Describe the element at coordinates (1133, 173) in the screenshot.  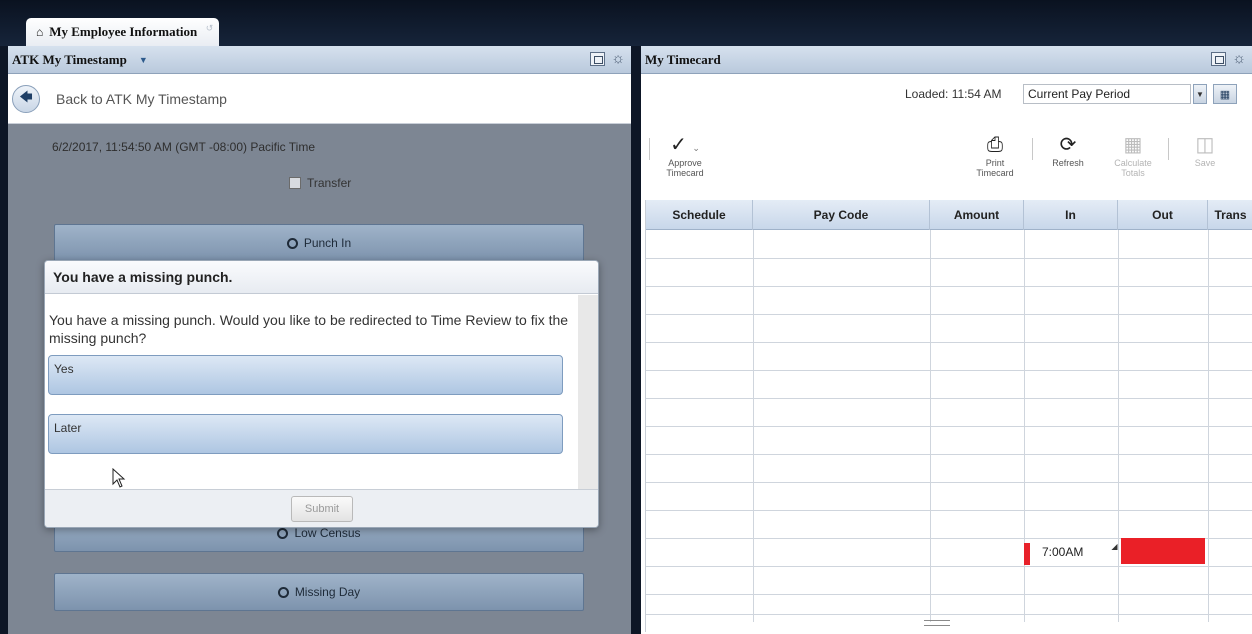
I see `calculate-label-2: Totals` at that location.